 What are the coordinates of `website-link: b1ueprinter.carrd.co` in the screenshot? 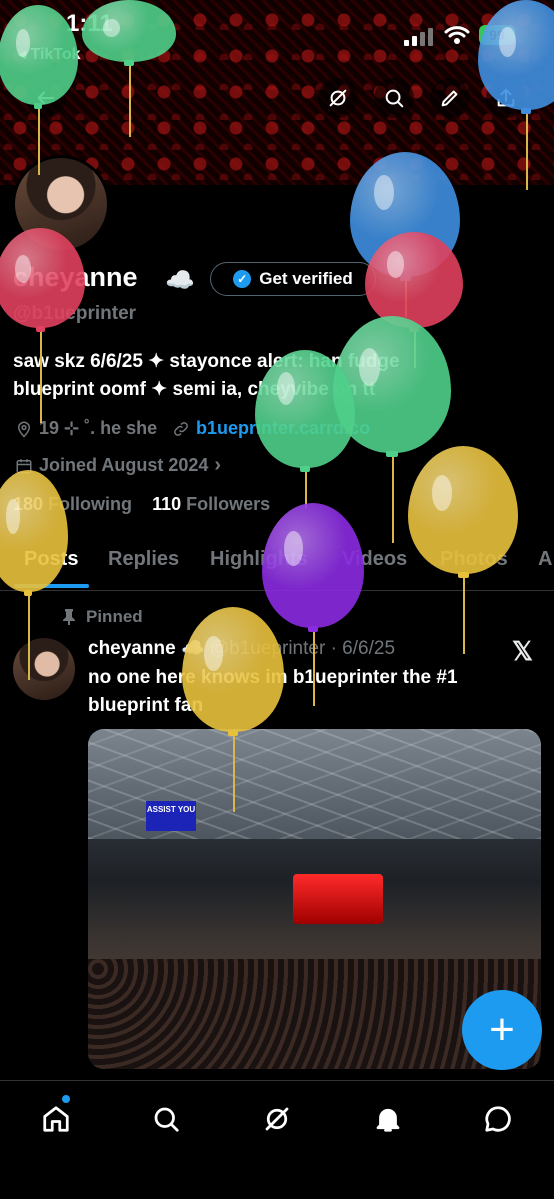 It's located at (271, 428).